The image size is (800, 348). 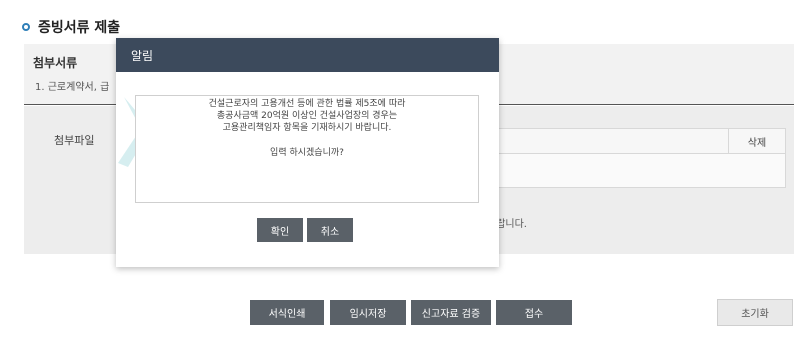 I want to click on reset-button: 초기화, so click(x=755, y=312).